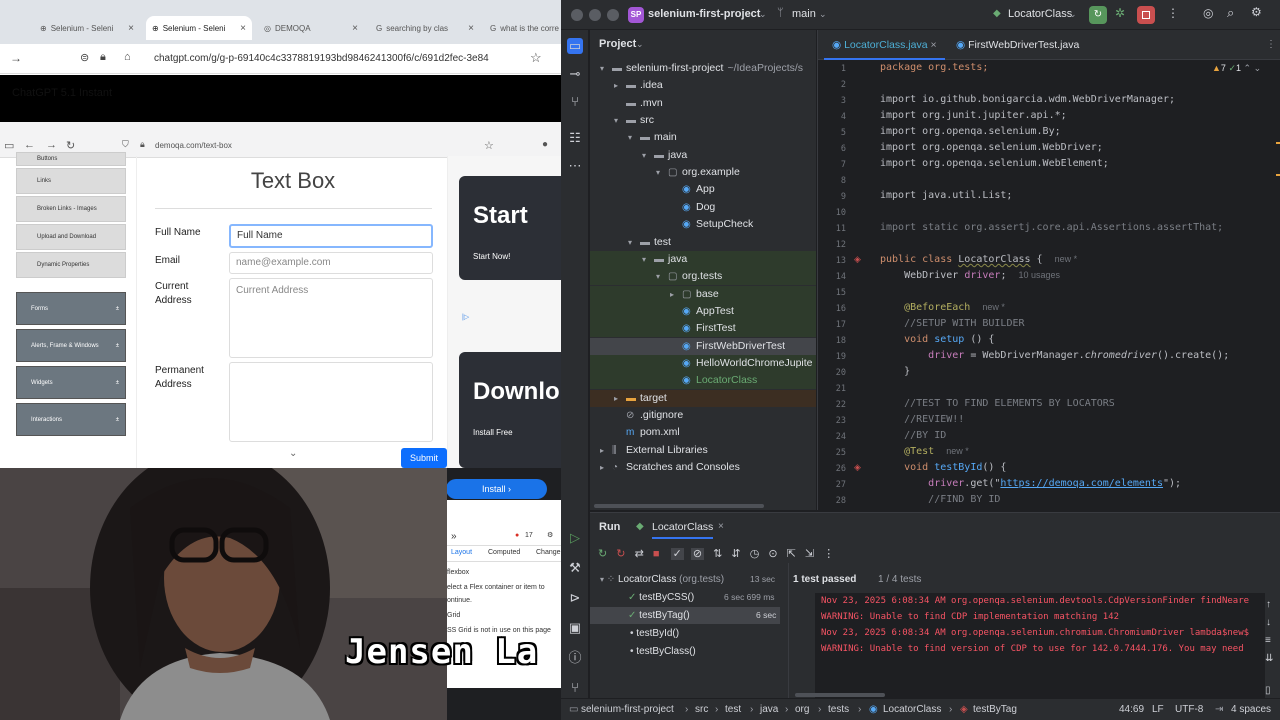 The height and width of the screenshot is (720, 1280). Describe the element at coordinates (703, 450) in the screenshot. I see `tree-item: ▸ ⫼ External Libraries` at that location.